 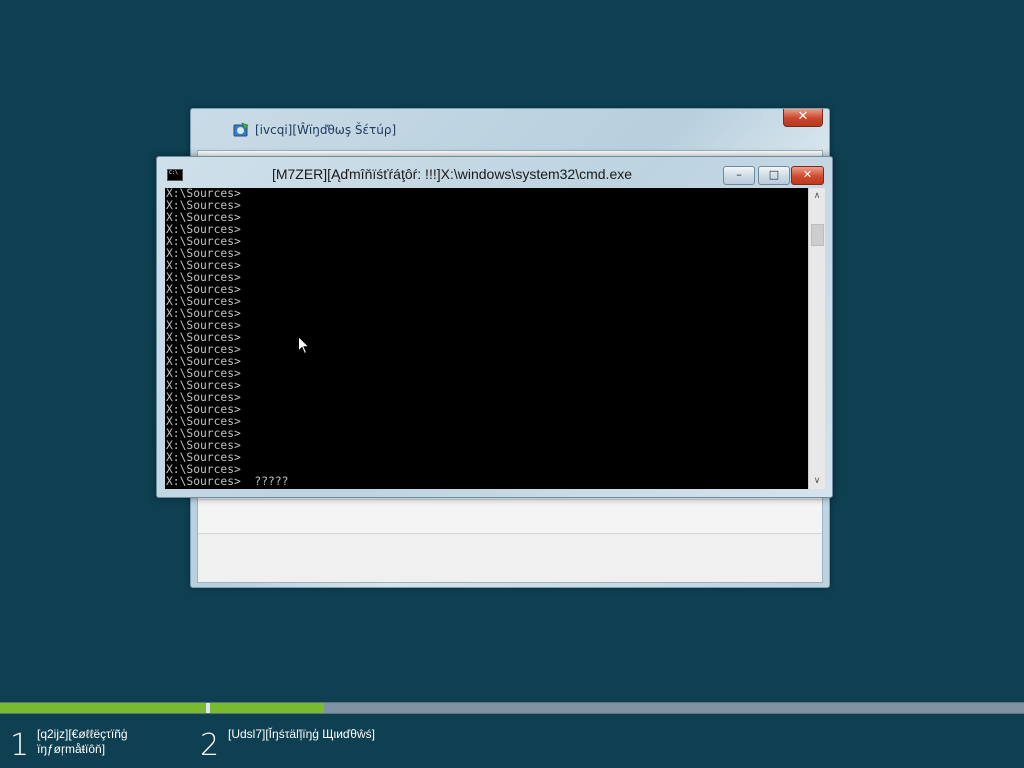 I want to click on scroll-up-icon: ∧, so click(x=817, y=196).